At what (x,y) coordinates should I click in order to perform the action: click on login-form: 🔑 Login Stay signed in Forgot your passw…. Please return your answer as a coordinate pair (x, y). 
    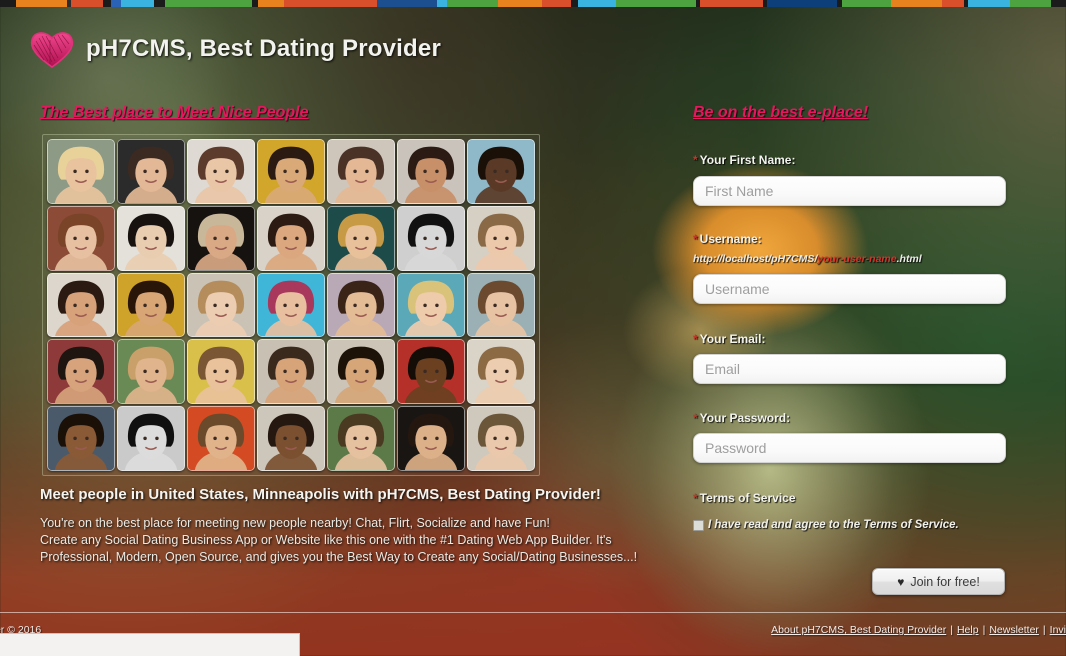
    Looking at the image, I should click on (801, 64).